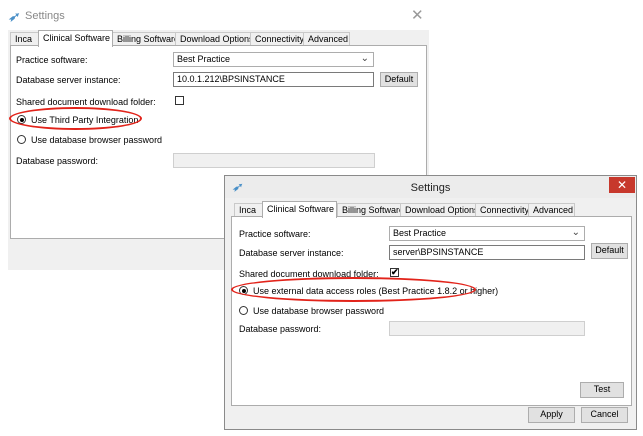 The height and width of the screenshot is (436, 643). I want to click on close-button: ✕, so click(622, 185).